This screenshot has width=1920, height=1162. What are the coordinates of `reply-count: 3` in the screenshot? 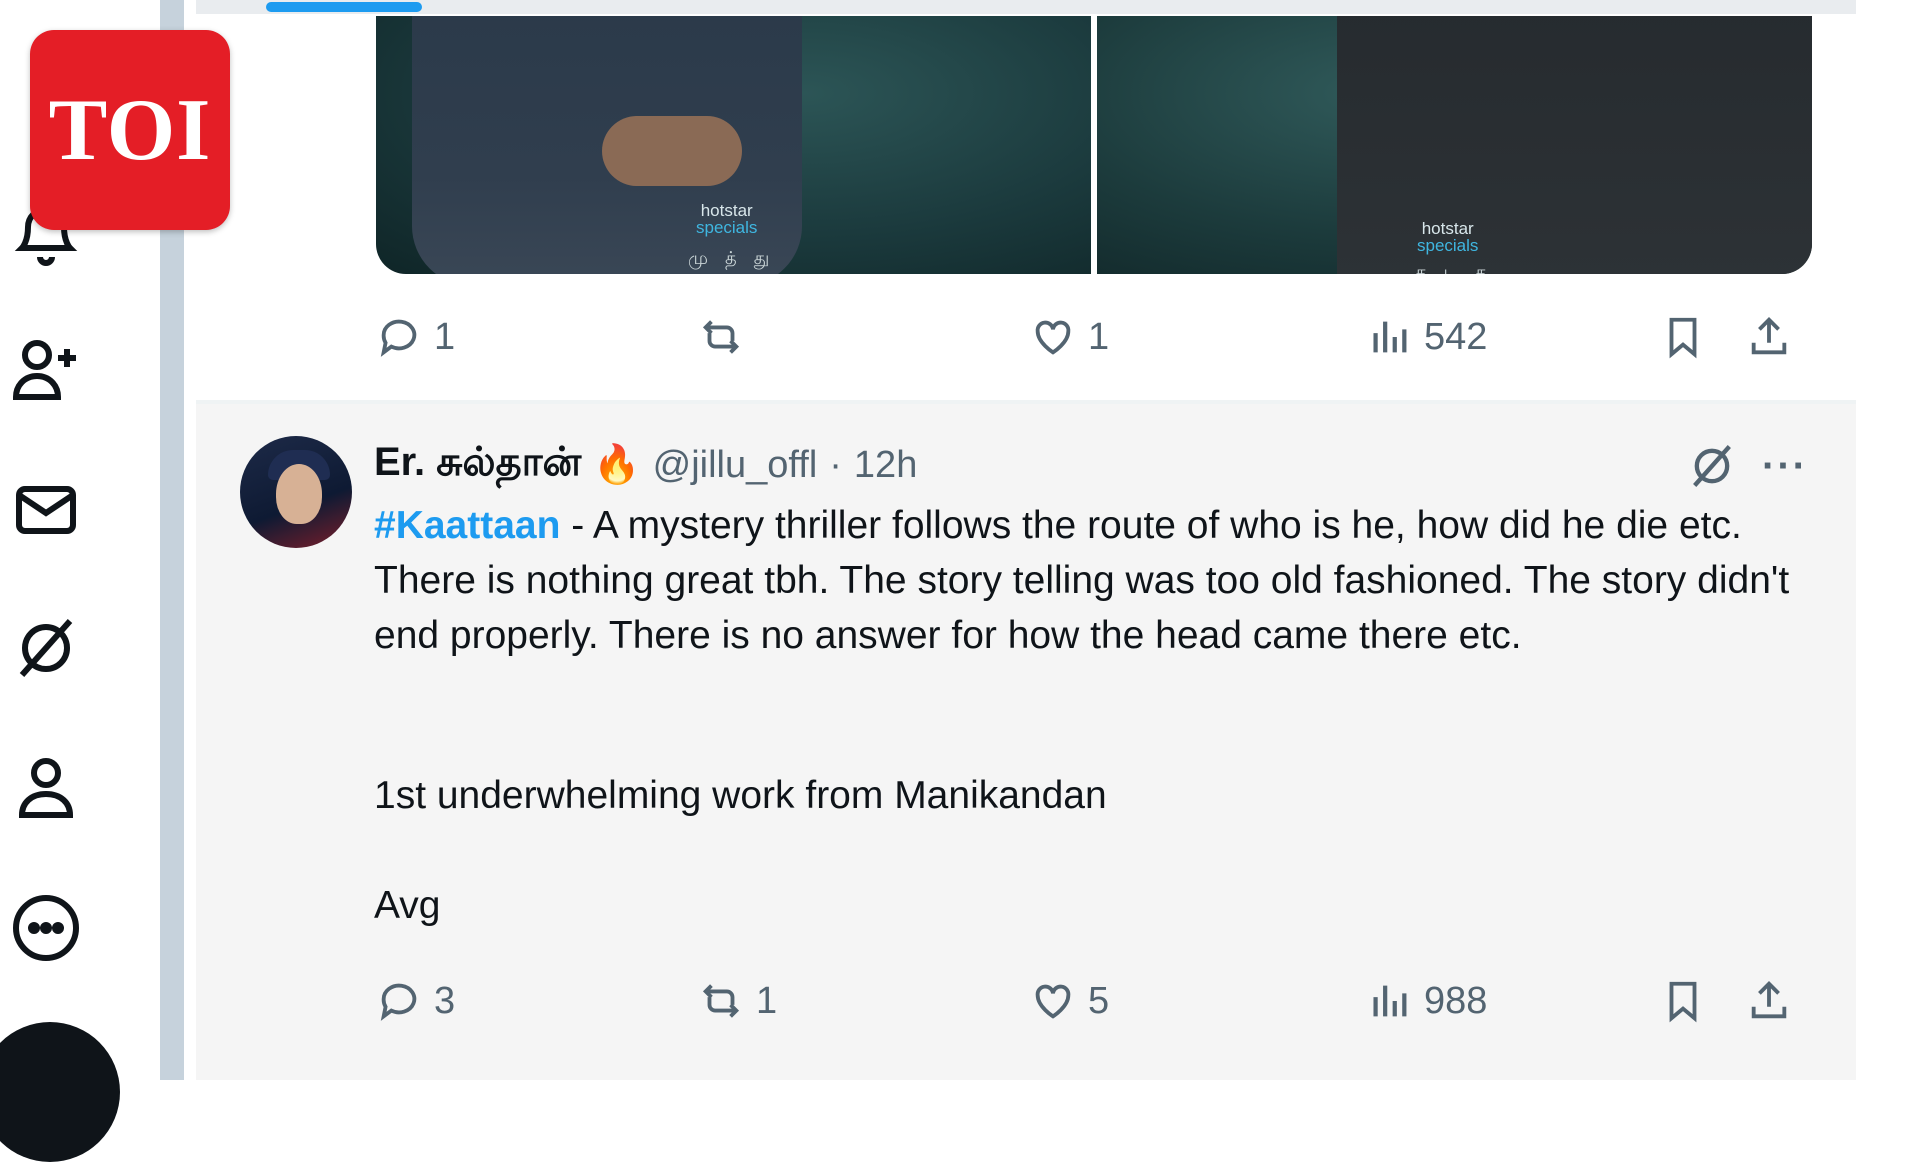 It's located at (445, 1000).